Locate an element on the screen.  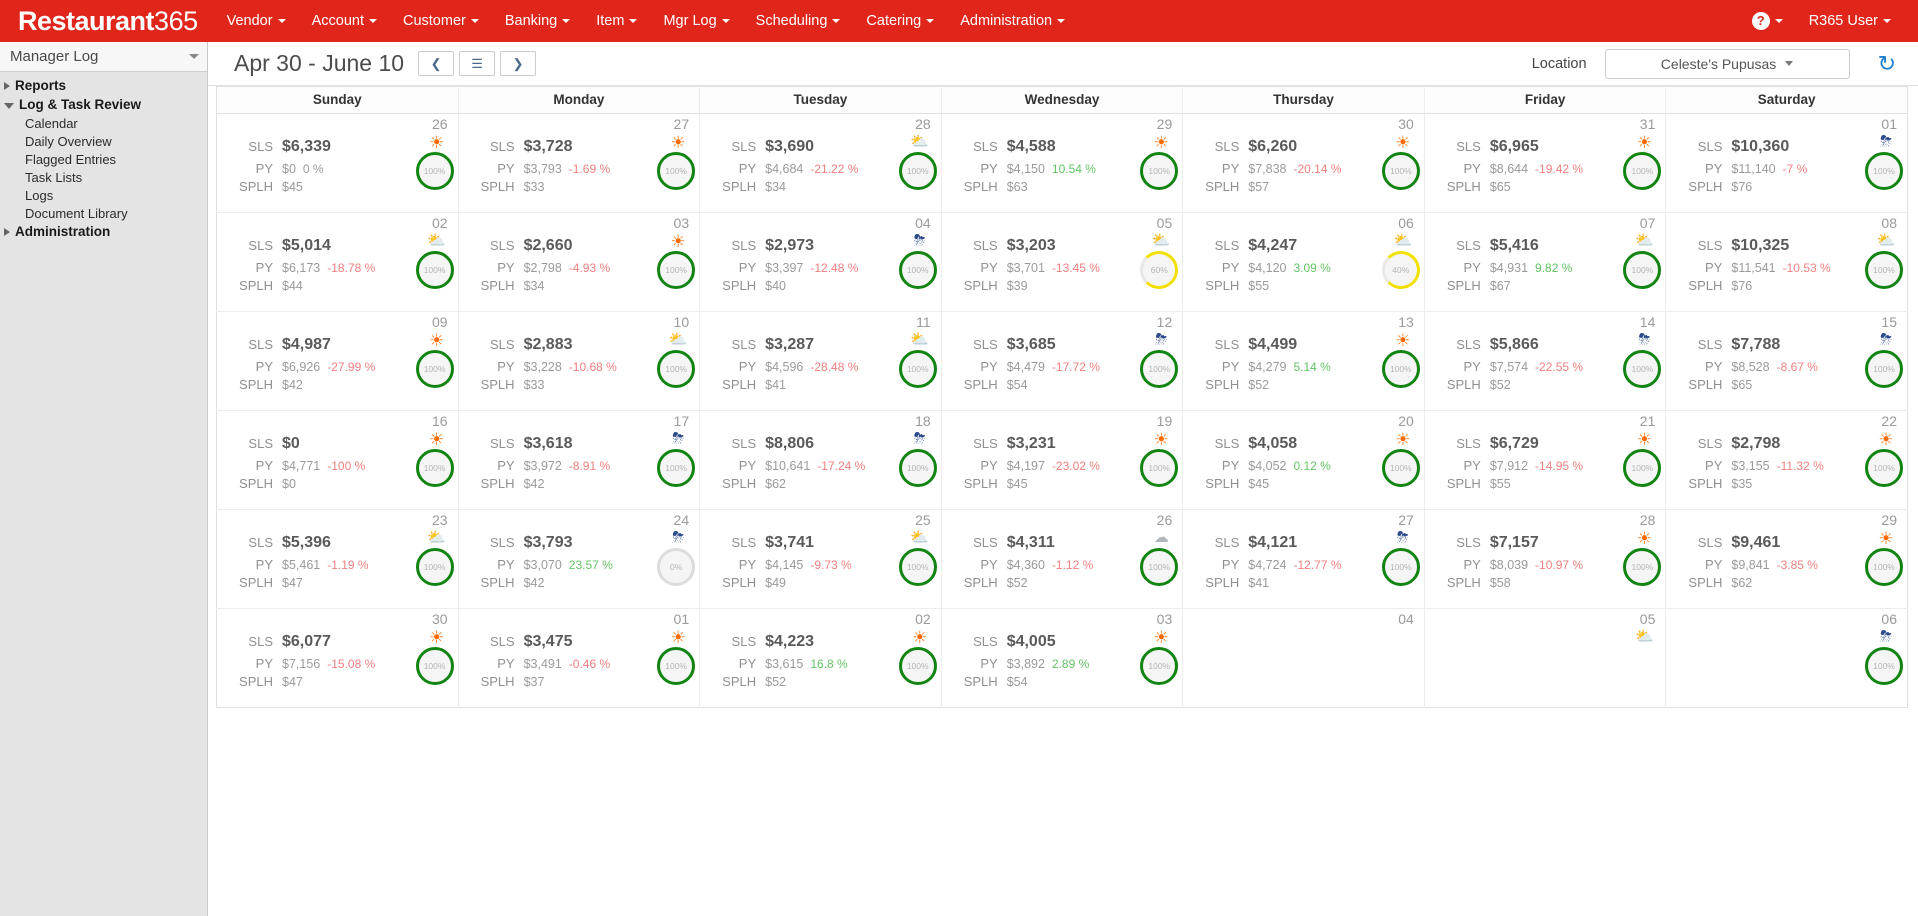
calendar-day-cell: 05 ⛅ 60% SLS $3,203 PY $3,701 -13.45 % SPLH $39 is located at coordinates (1062, 262).